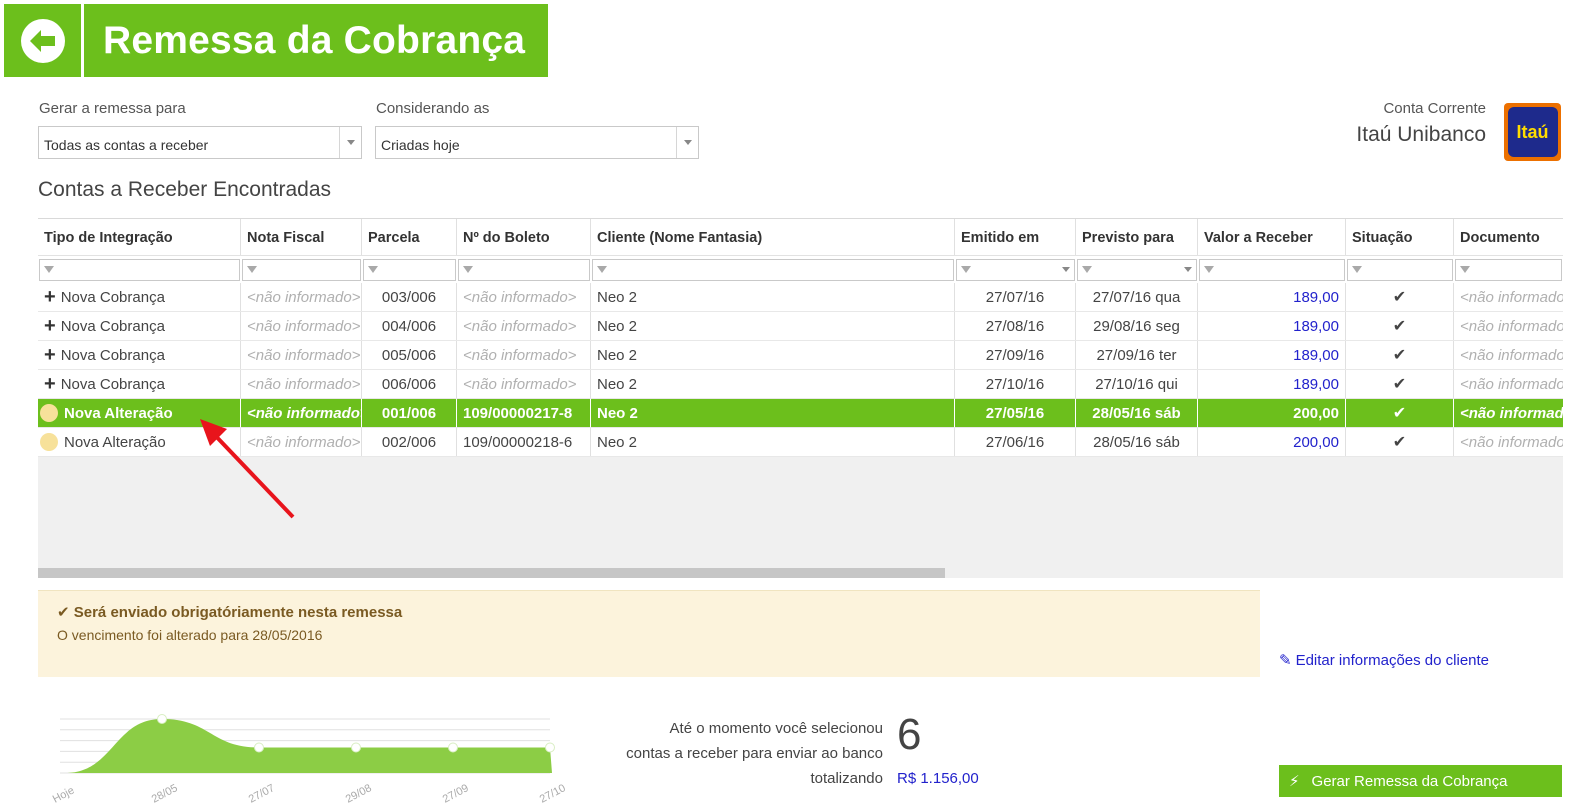 The height and width of the screenshot is (812, 1569). I want to click on cell-parcela: 005/006, so click(409, 355).